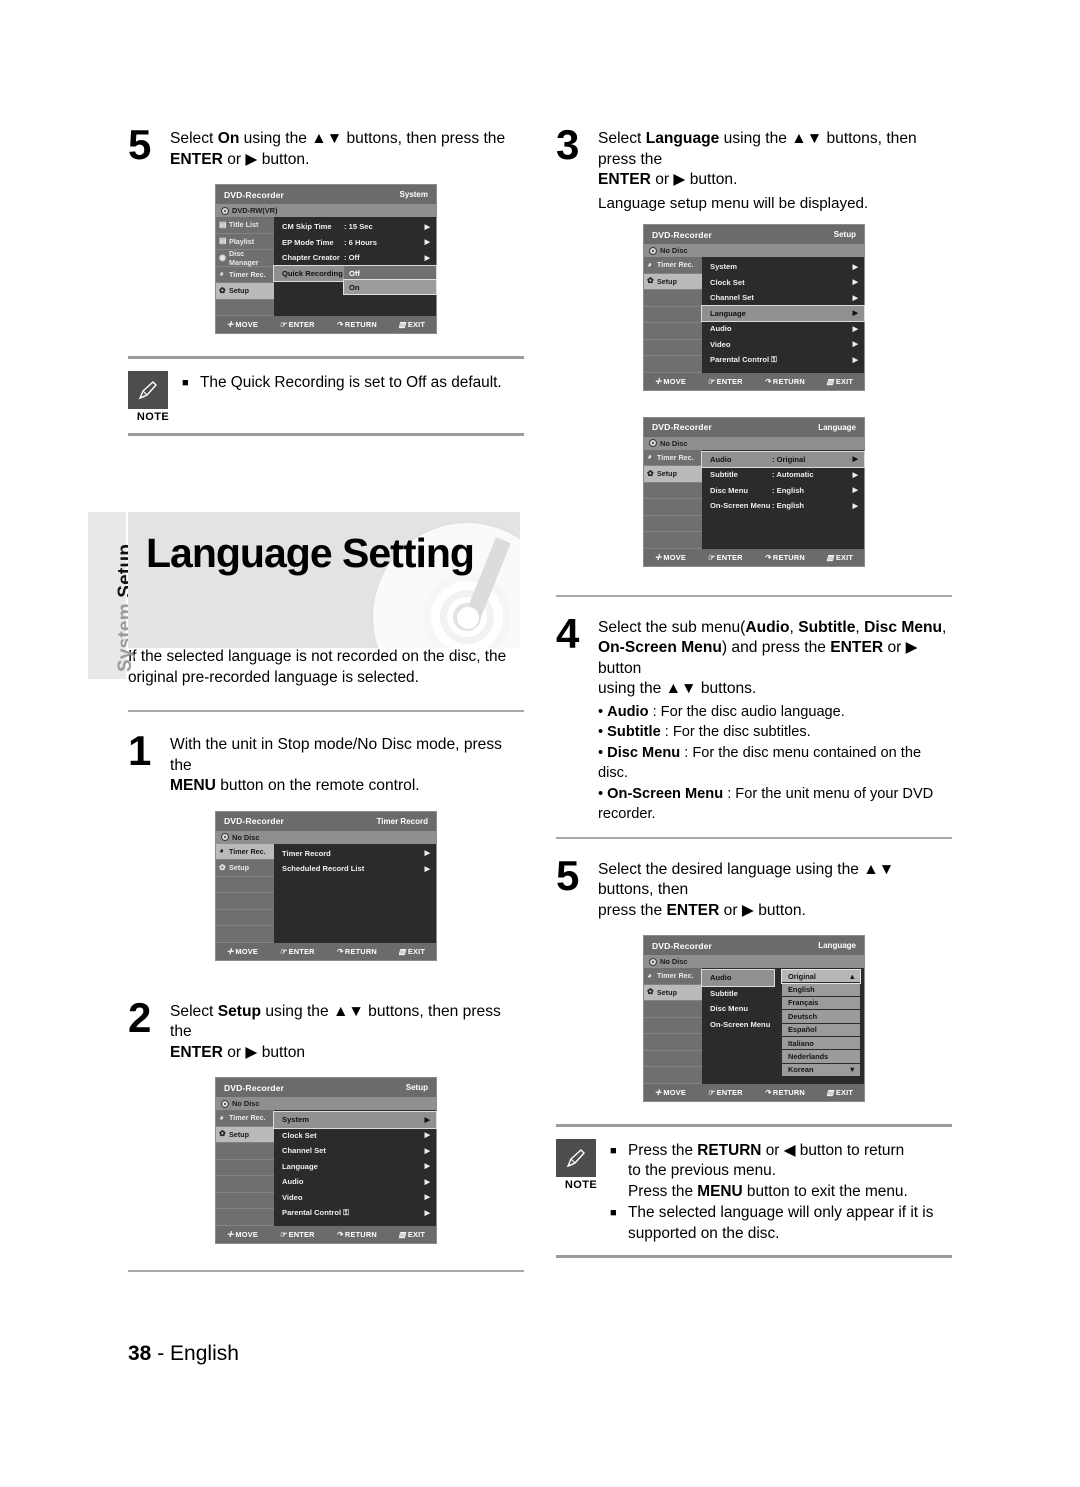  What do you see at coordinates (390, 273) in the screenshot?
I see `dropdown-option-off: Off` at bounding box center [390, 273].